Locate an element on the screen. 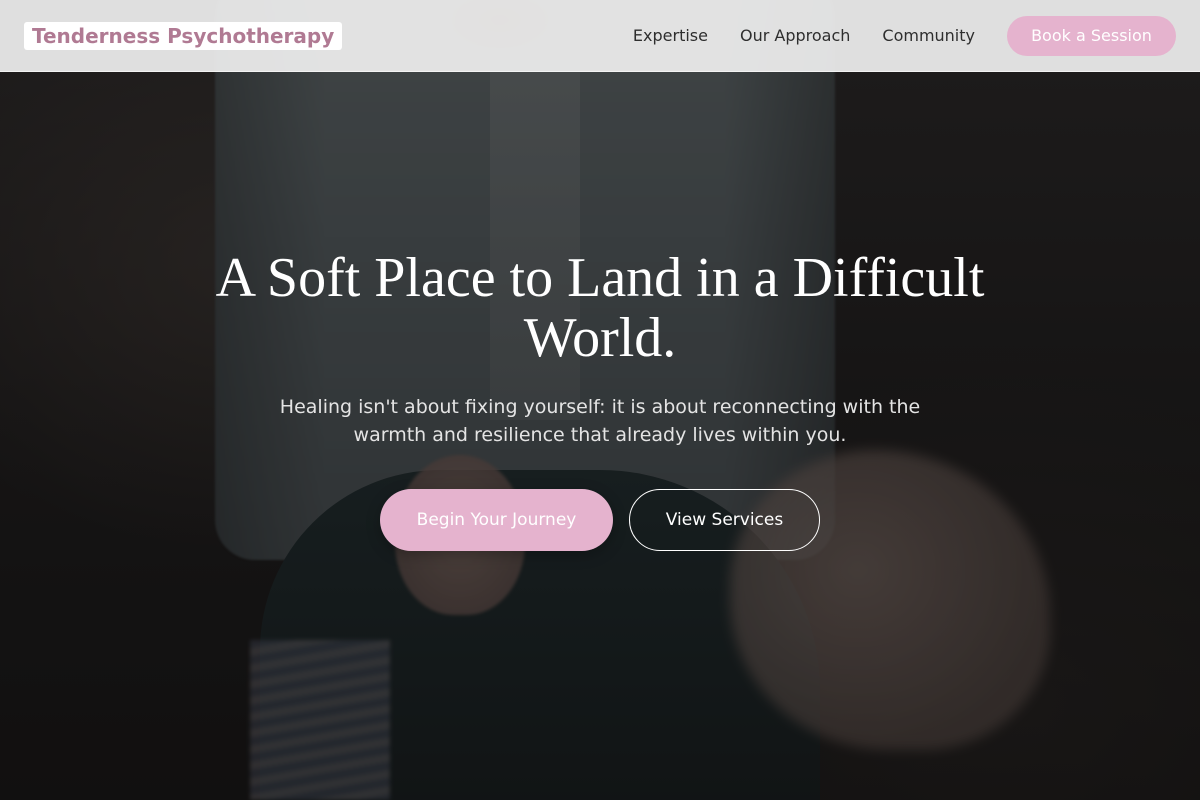 The height and width of the screenshot is (800, 1200). view-services-button: View Services is located at coordinates (724, 520).